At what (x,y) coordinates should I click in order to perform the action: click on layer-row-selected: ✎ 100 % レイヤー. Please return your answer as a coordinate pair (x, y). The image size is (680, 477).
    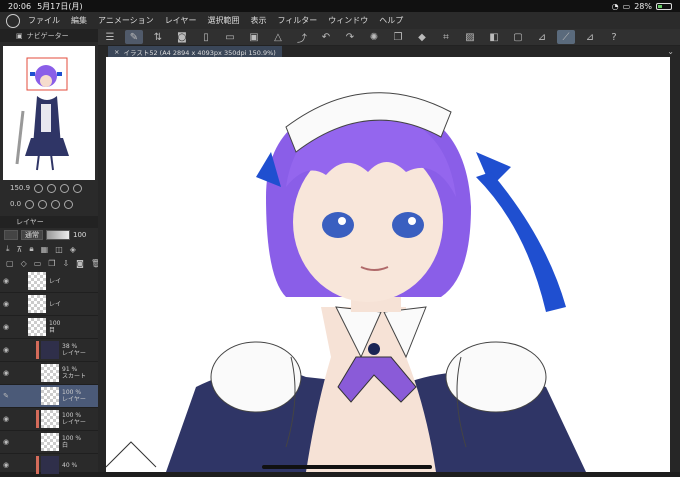
    Looking at the image, I should click on (49, 396).